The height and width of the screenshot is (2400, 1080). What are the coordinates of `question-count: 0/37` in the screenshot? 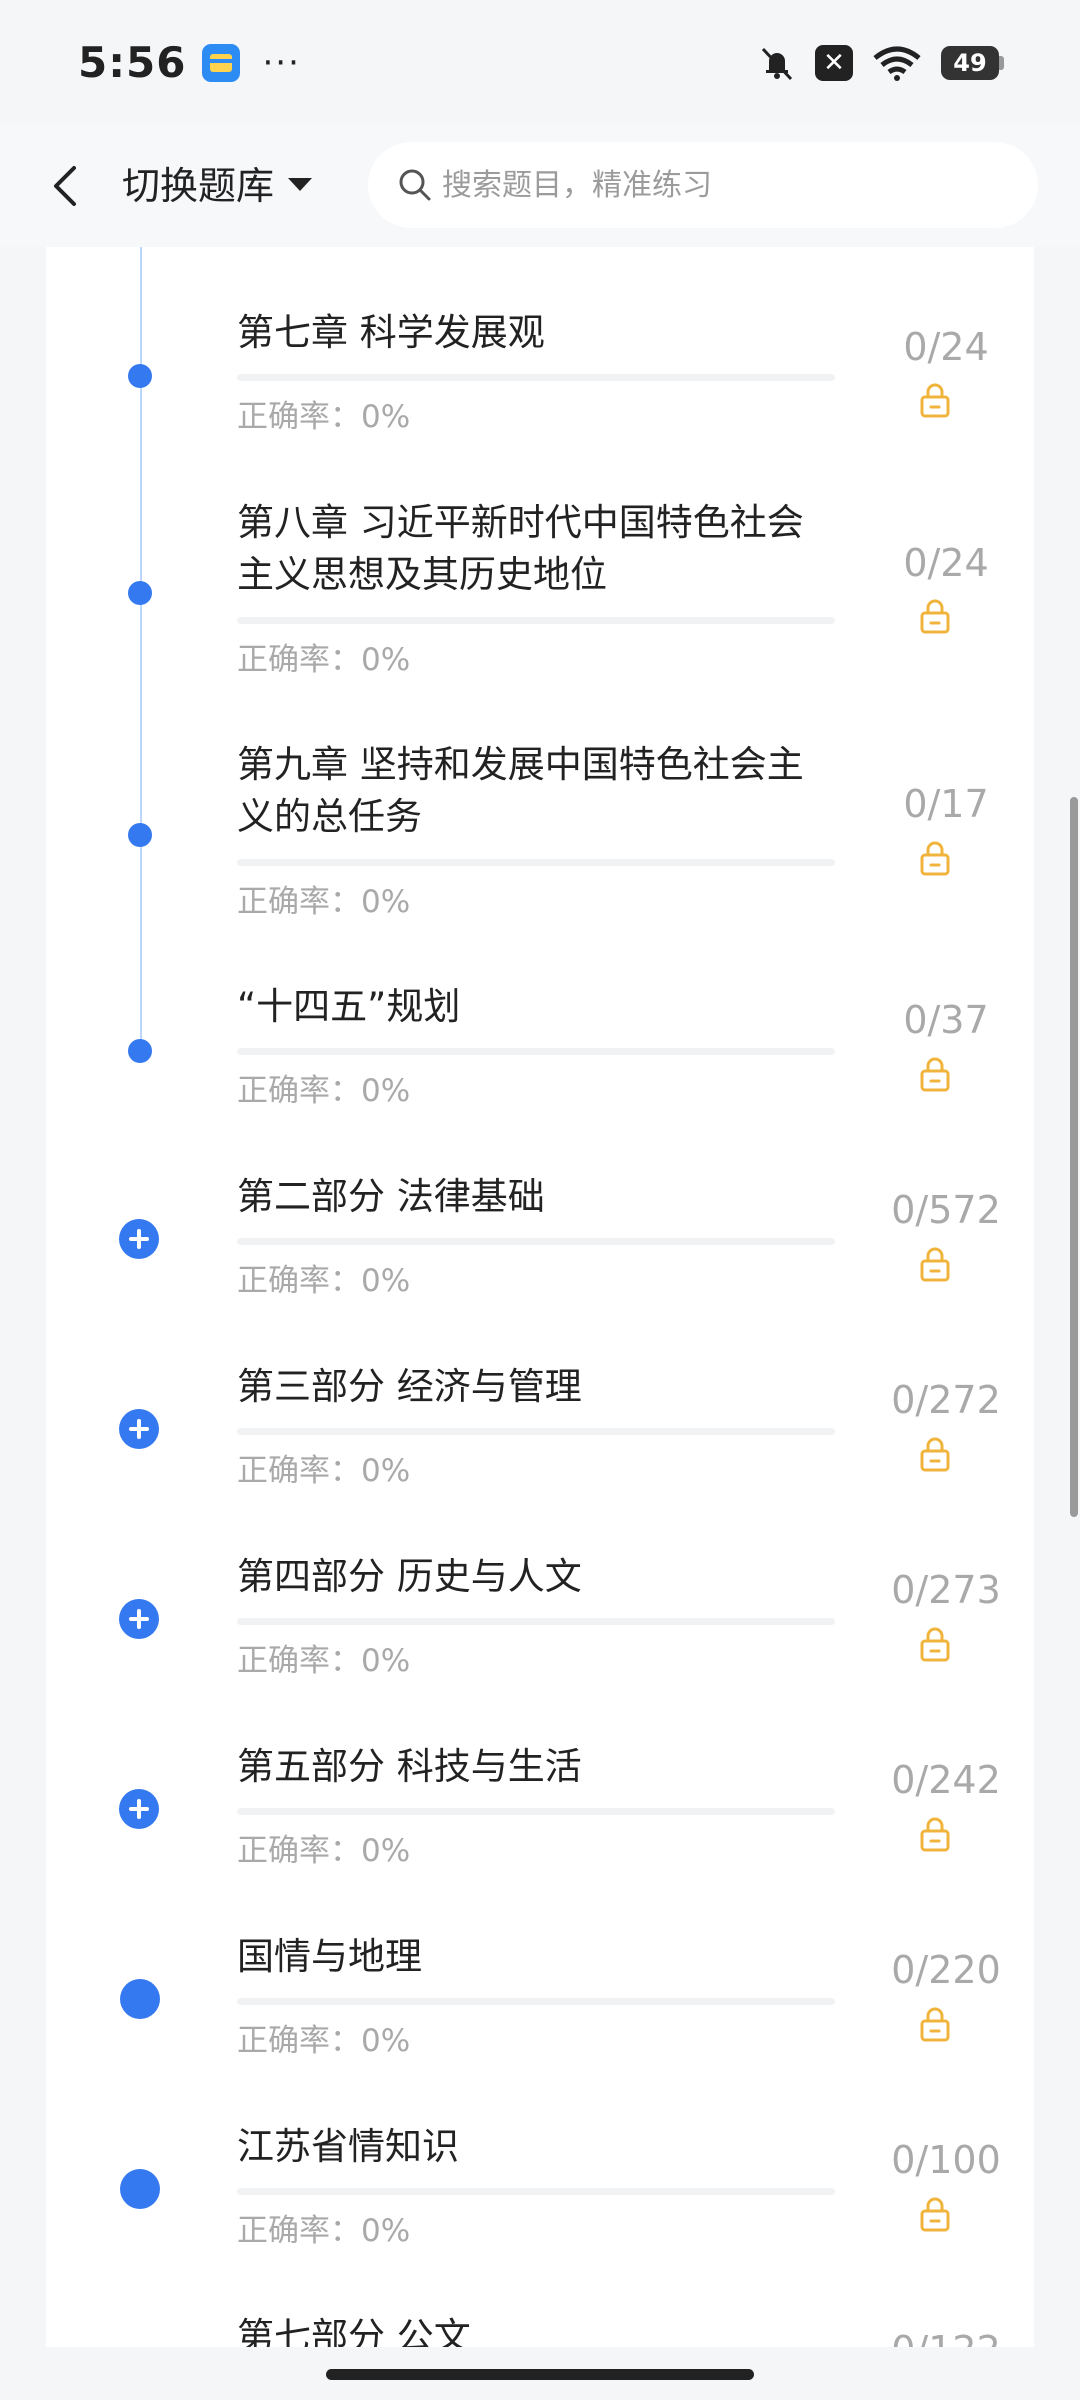 It's located at (946, 1020).